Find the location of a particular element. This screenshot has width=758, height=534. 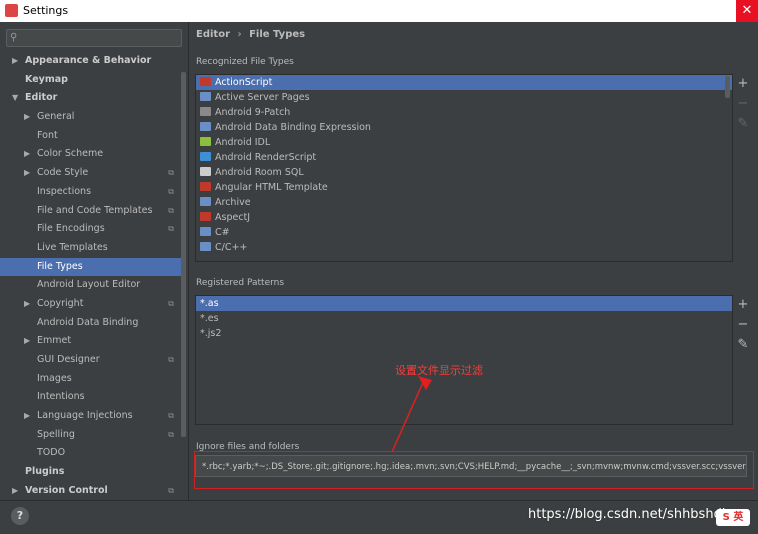

sidebar-item-label: Live Templates is located at coordinates (72, 247).